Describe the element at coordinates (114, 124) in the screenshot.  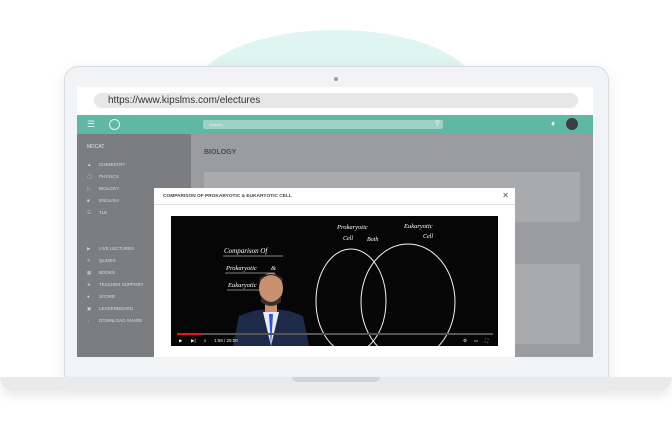
I see `logo-icon` at that location.